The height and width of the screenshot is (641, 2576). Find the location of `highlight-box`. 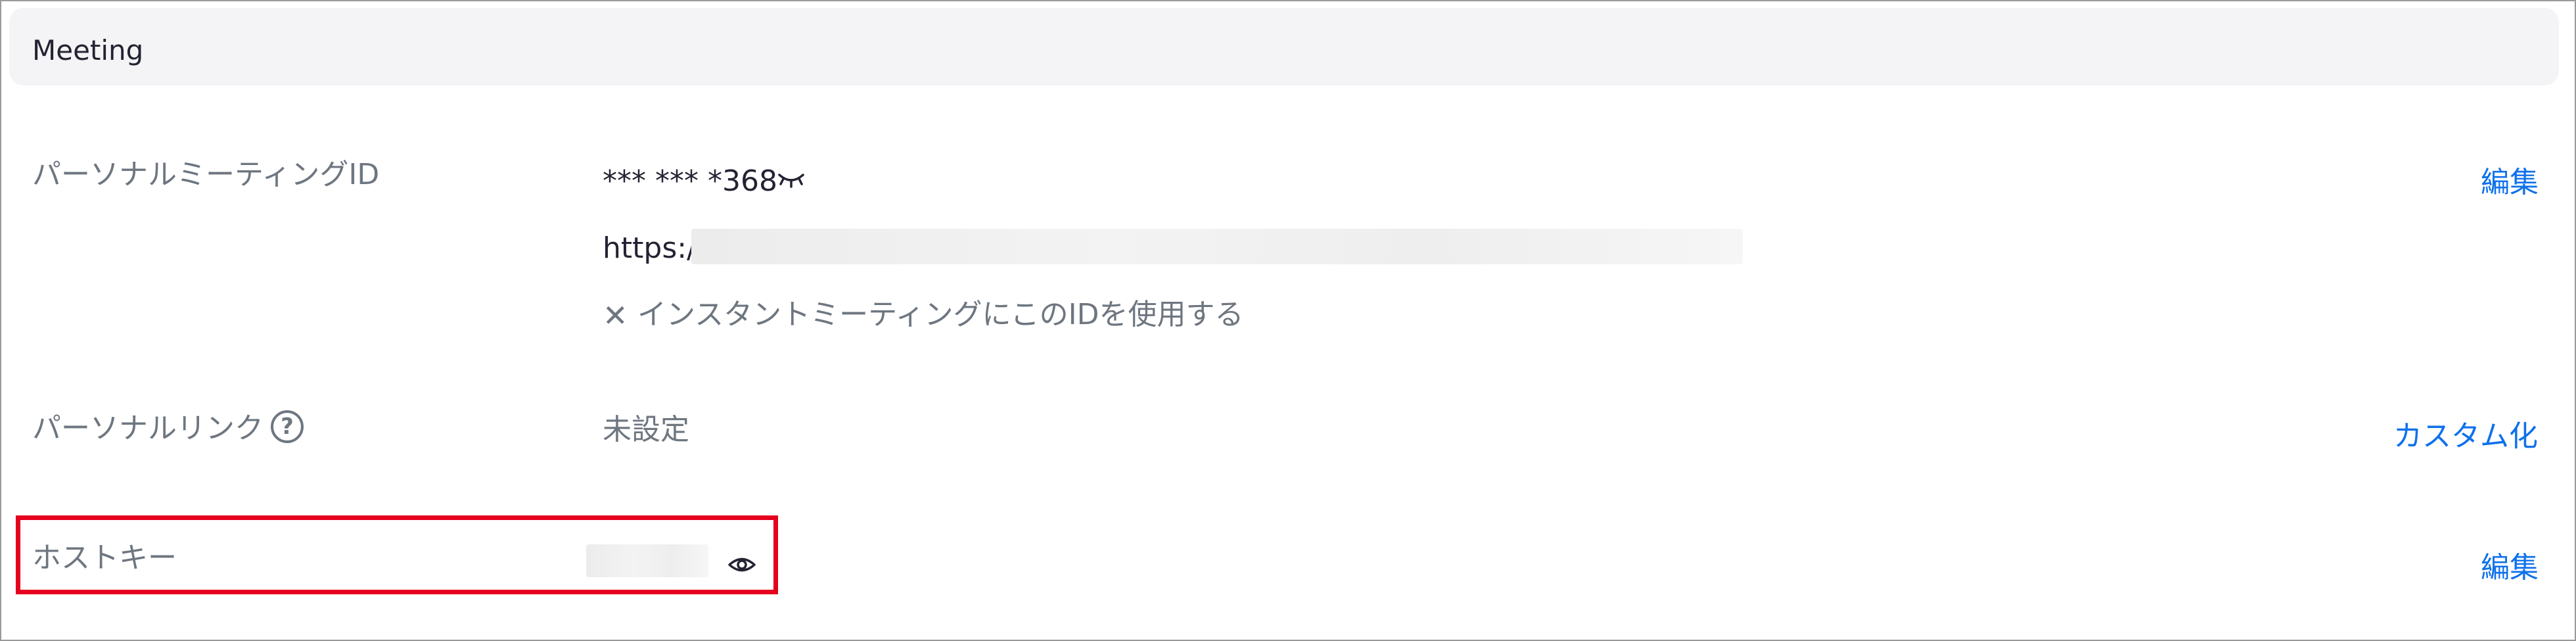

highlight-box is located at coordinates (397, 554).